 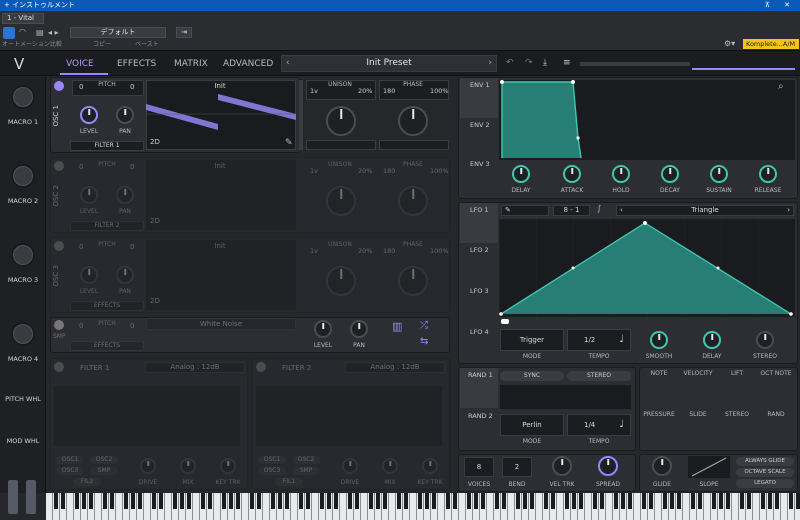 I want to click on spread-knob, so click(x=608, y=466).